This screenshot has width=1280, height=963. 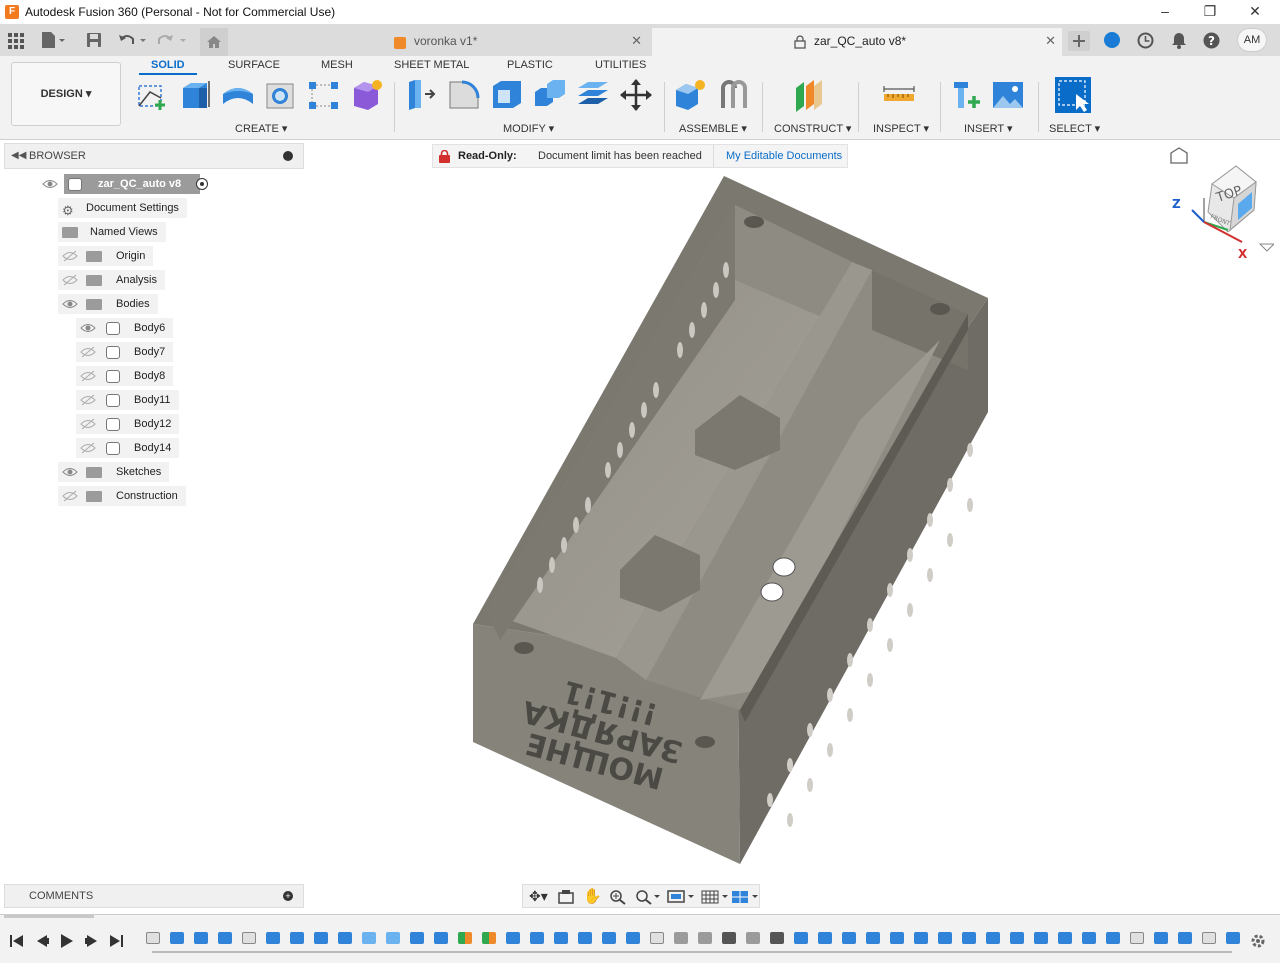 I want to click on tree-item-construction: Construction, so click(x=138, y=496).